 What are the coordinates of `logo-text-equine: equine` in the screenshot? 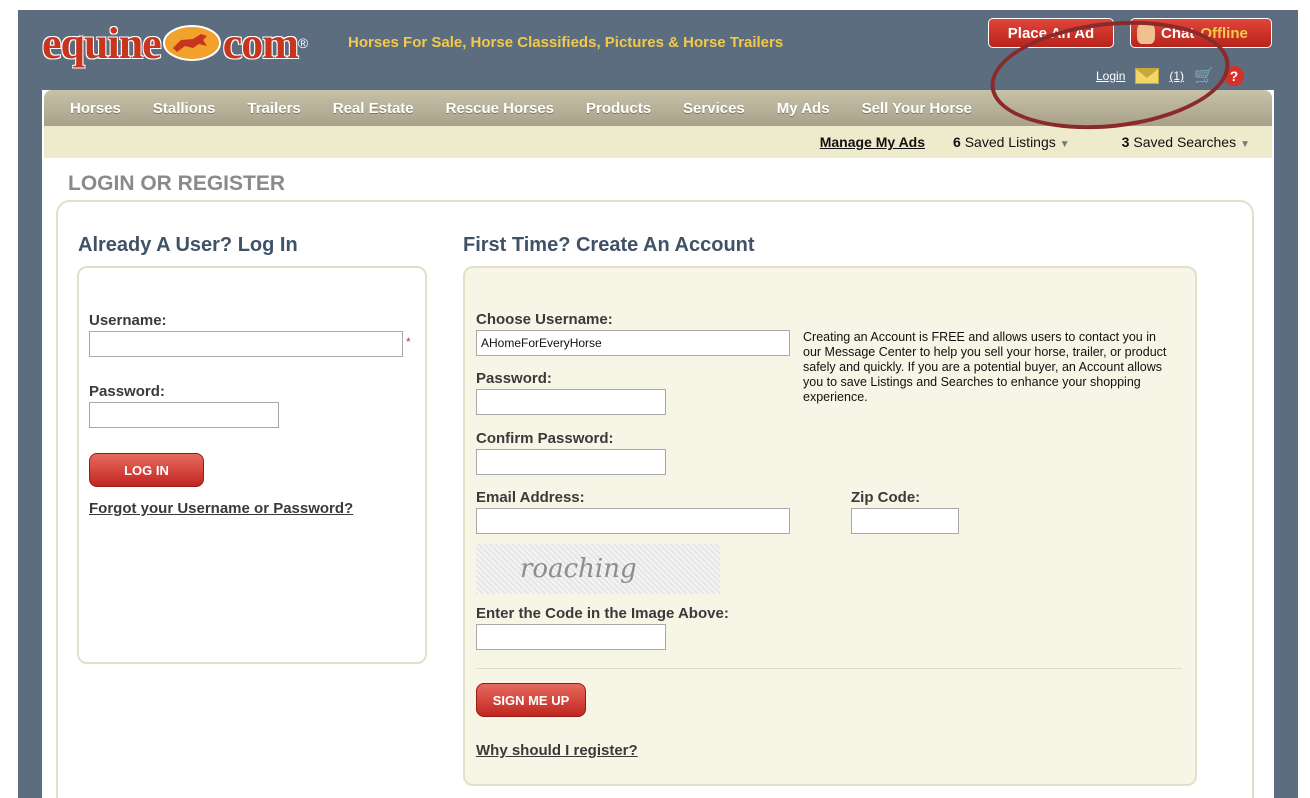 It's located at (102, 43).